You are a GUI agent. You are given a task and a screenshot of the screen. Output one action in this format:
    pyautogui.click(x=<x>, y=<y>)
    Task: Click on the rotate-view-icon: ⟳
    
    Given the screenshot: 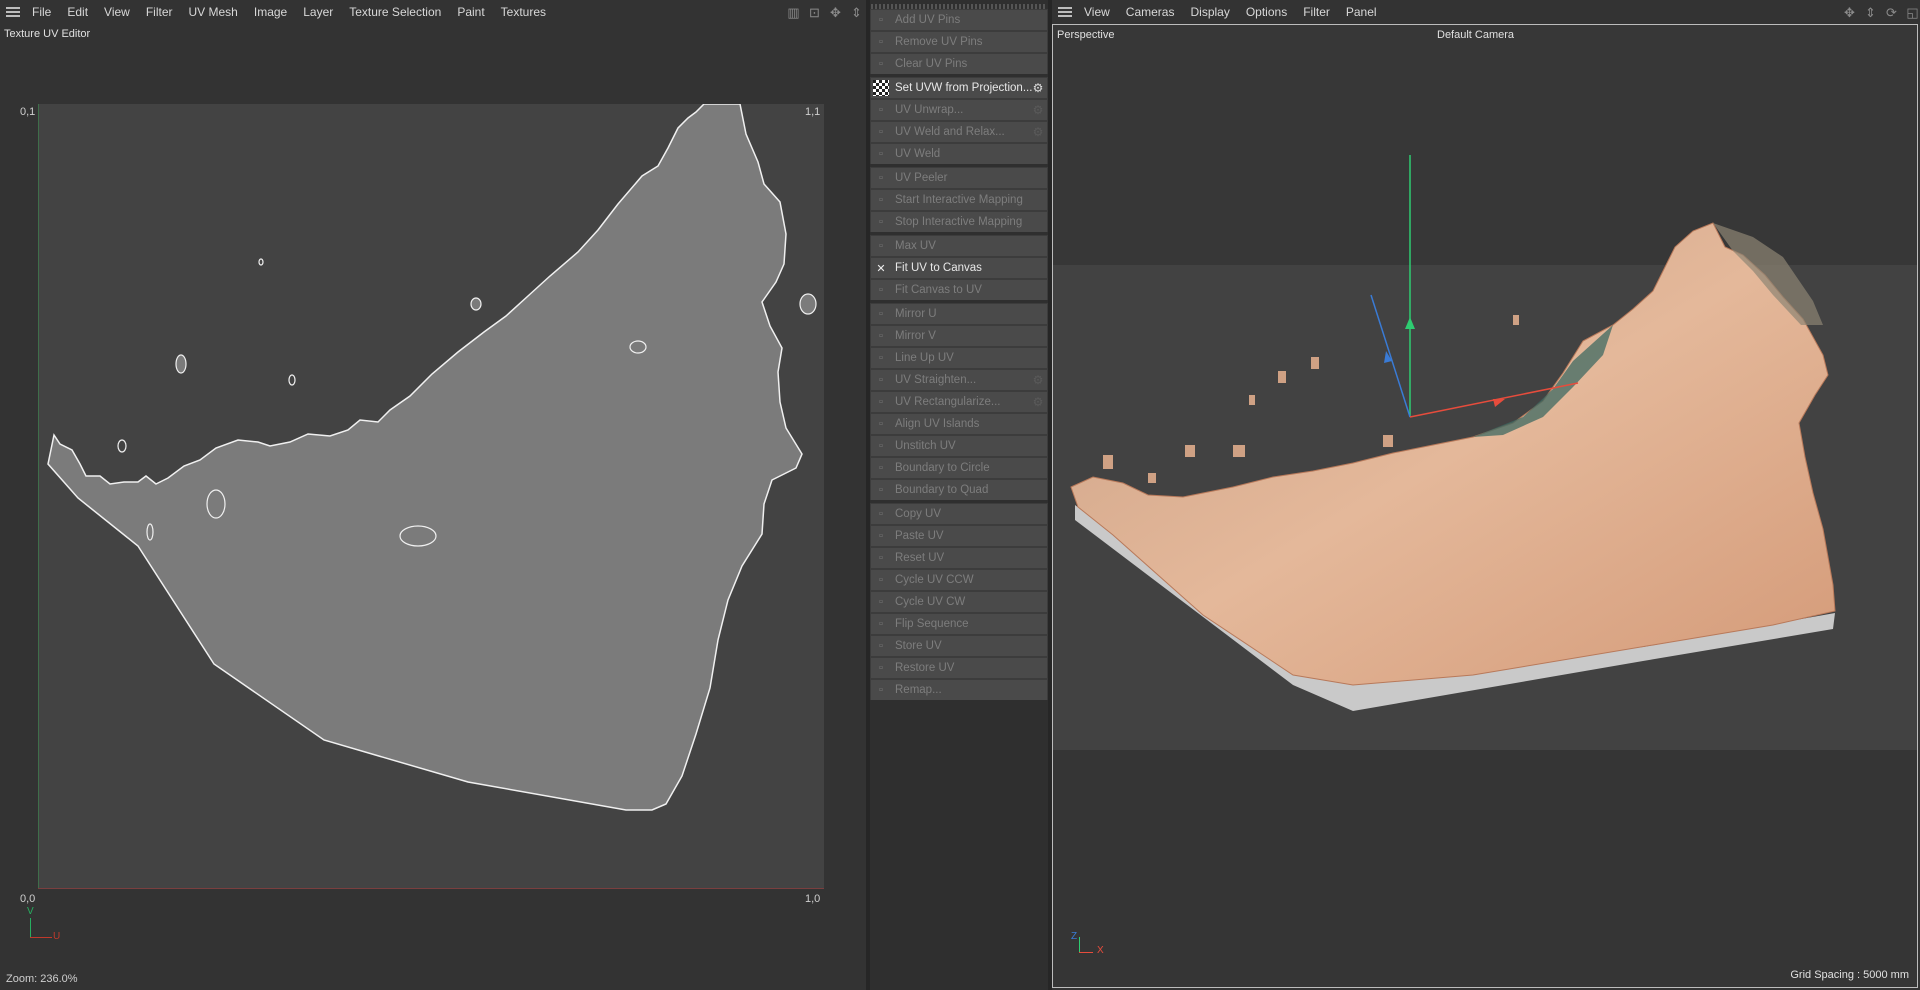 What is the action you would take?
    pyautogui.click(x=1891, y=13)
    